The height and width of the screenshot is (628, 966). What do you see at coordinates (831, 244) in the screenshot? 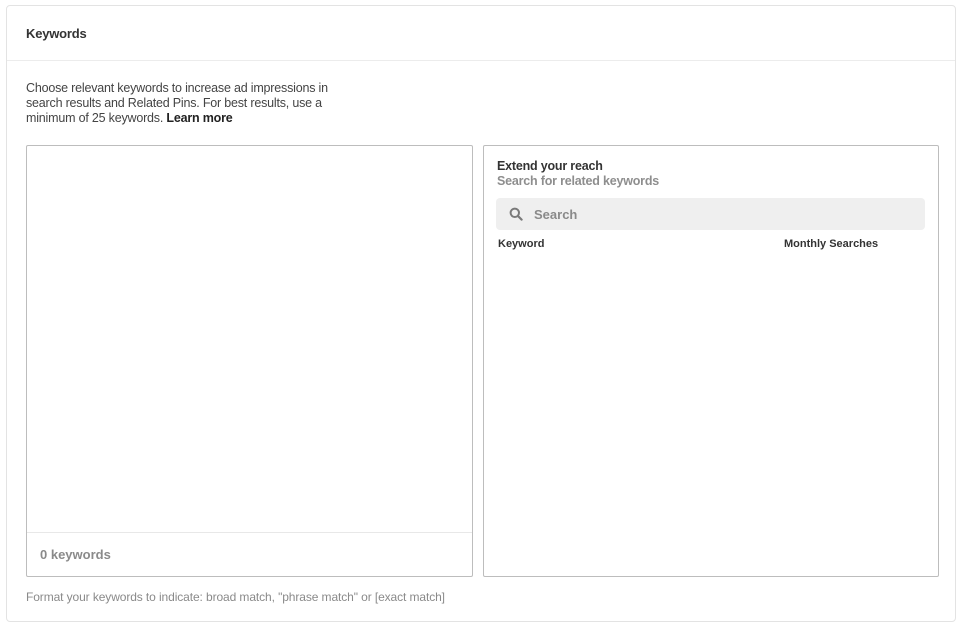
I see `column-header-monthly-searches: Monthly Searches` at bounding box center [831, 244].